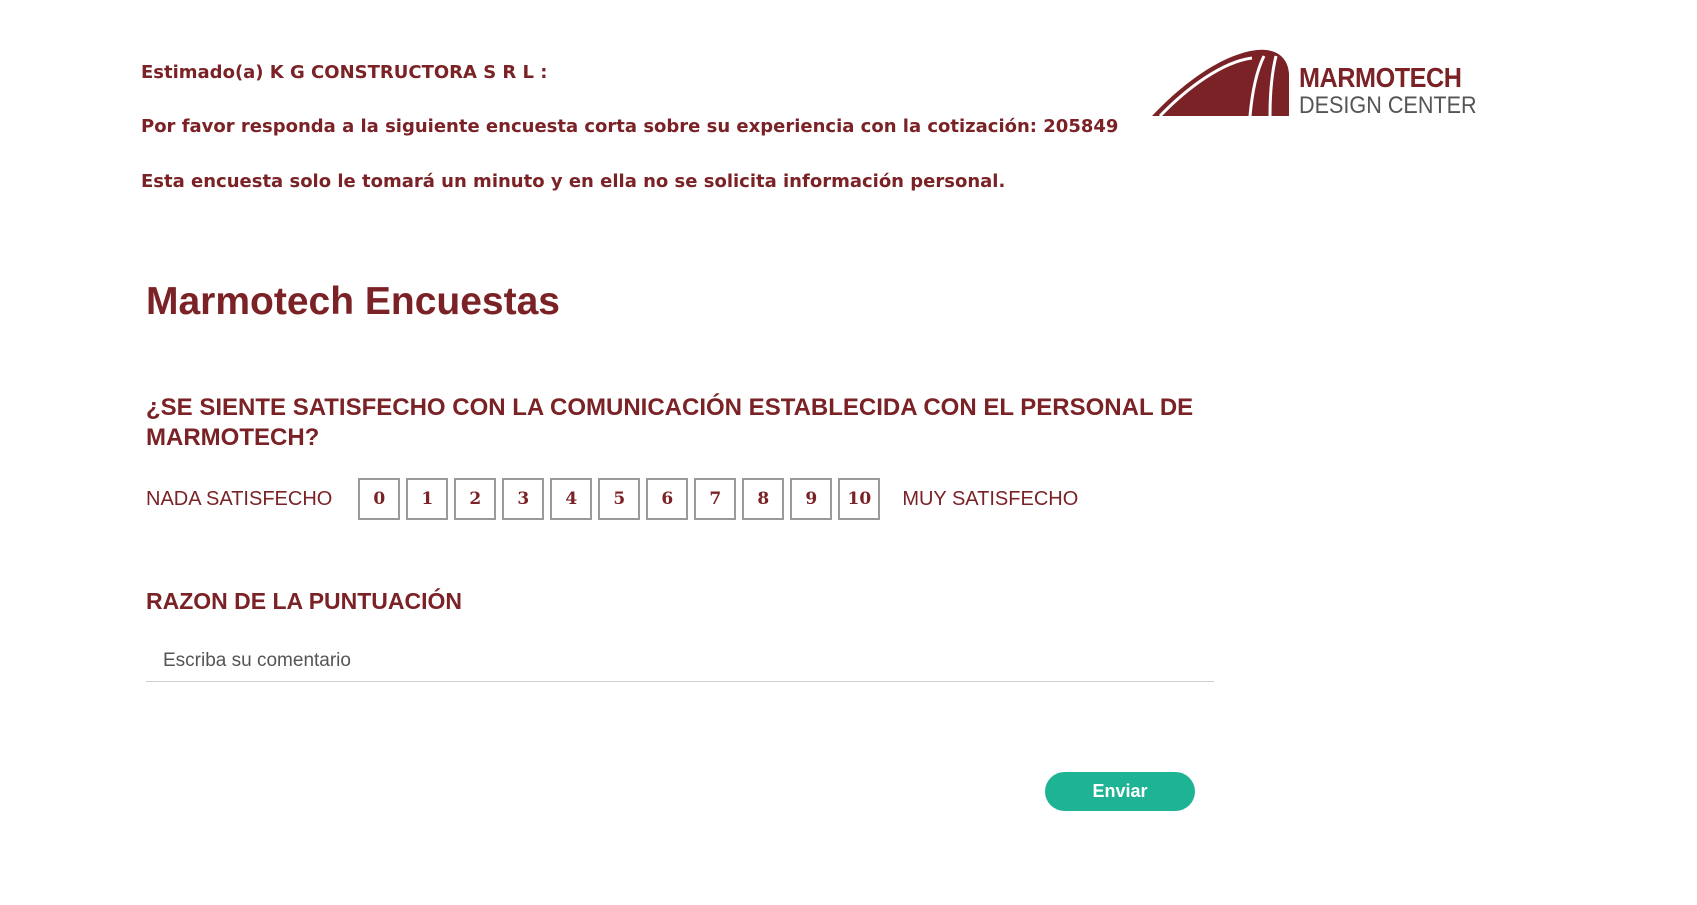 Image resolution: width=1697 pixels, height=905 pixels. I want to click on rating-option-4: 4, so click(571, 499).